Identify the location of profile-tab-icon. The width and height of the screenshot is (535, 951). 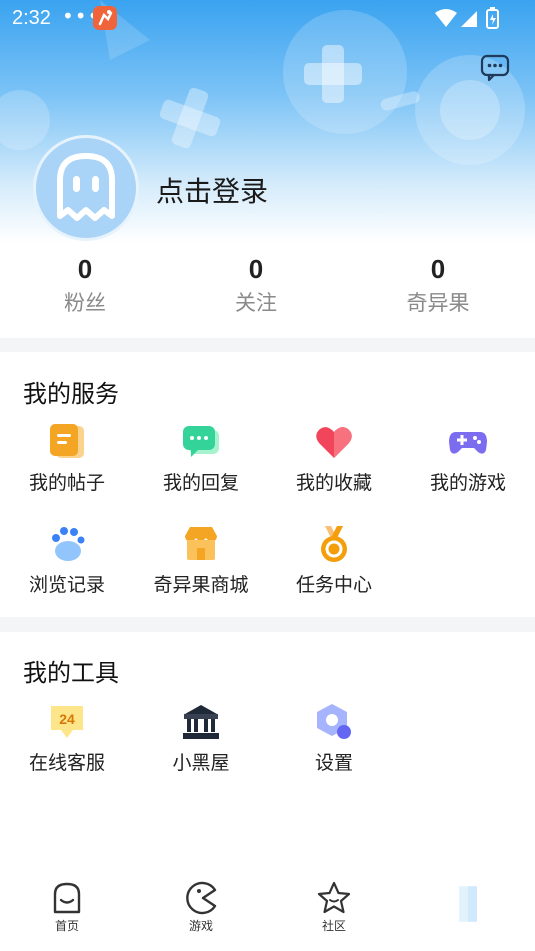
(468, 904).